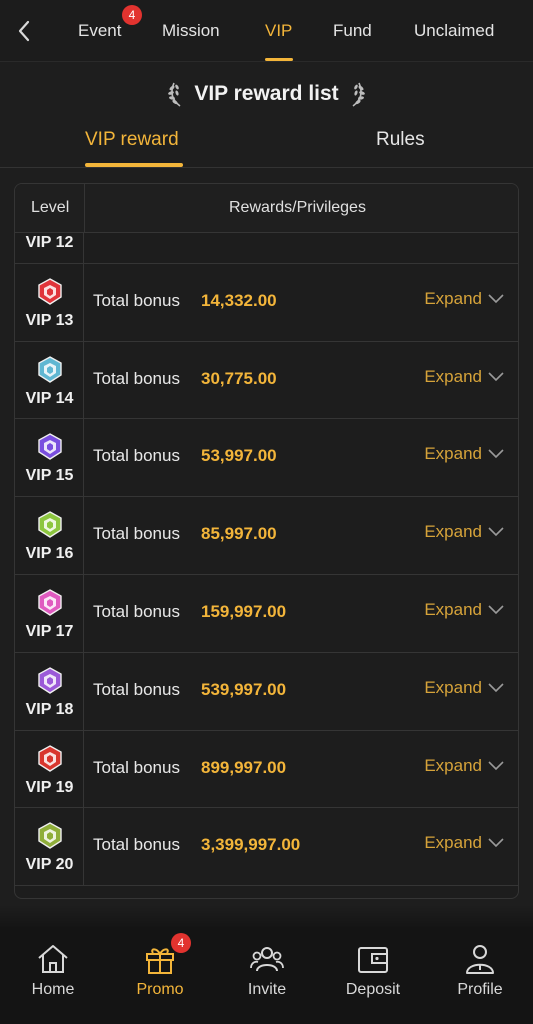 The height and width of the screenshot is (1024, 533). What do you see at coordinates (49, 709) in the screenshot?
I see `vip-level-label: VIP 18` at bounding box center [49, 709].